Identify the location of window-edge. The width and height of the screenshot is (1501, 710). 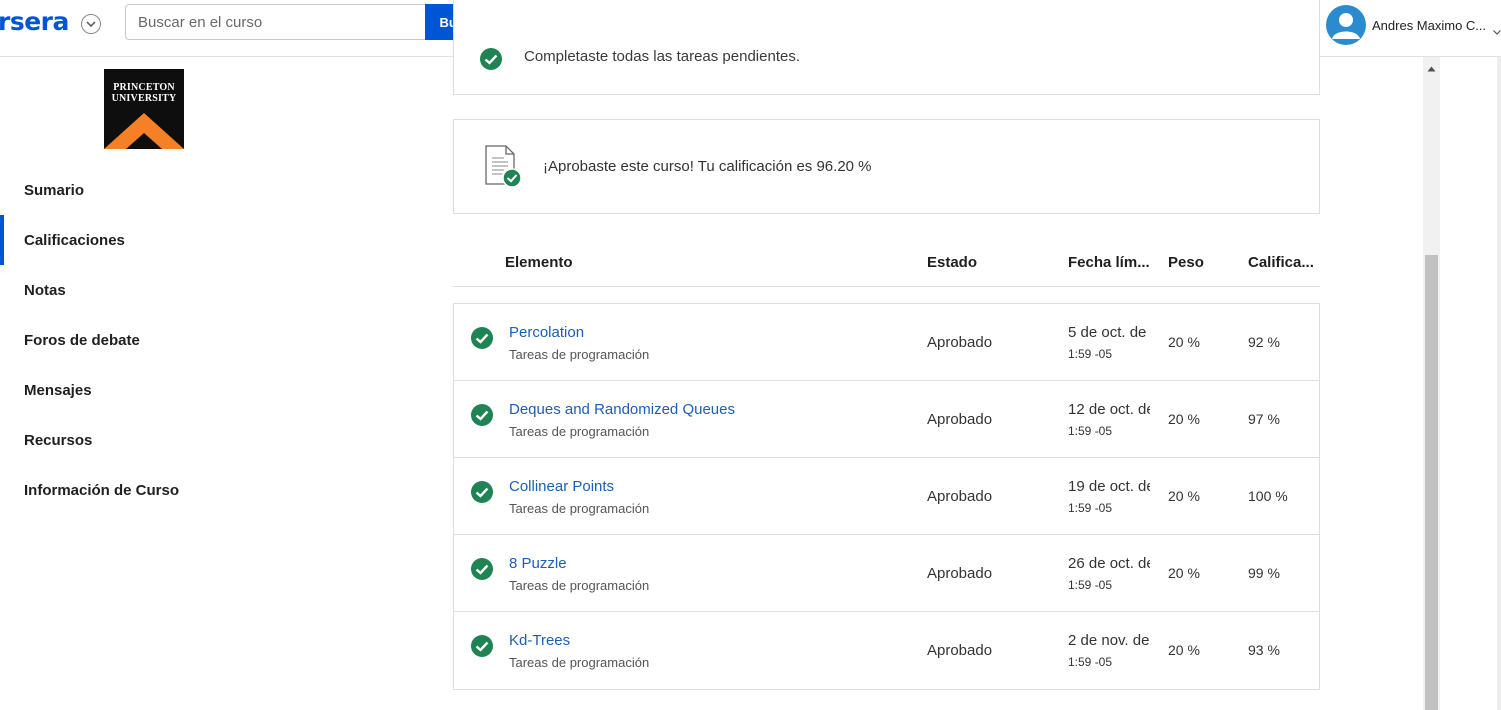
(1499, 383).